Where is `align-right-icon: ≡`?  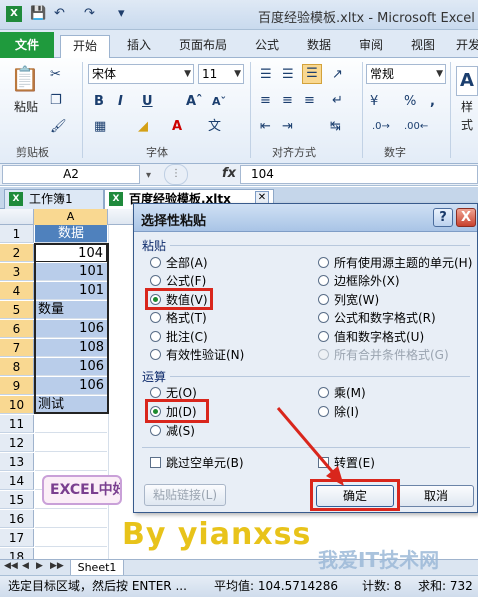
align-right-icon: ≡ is located at coordinates (309, 101).